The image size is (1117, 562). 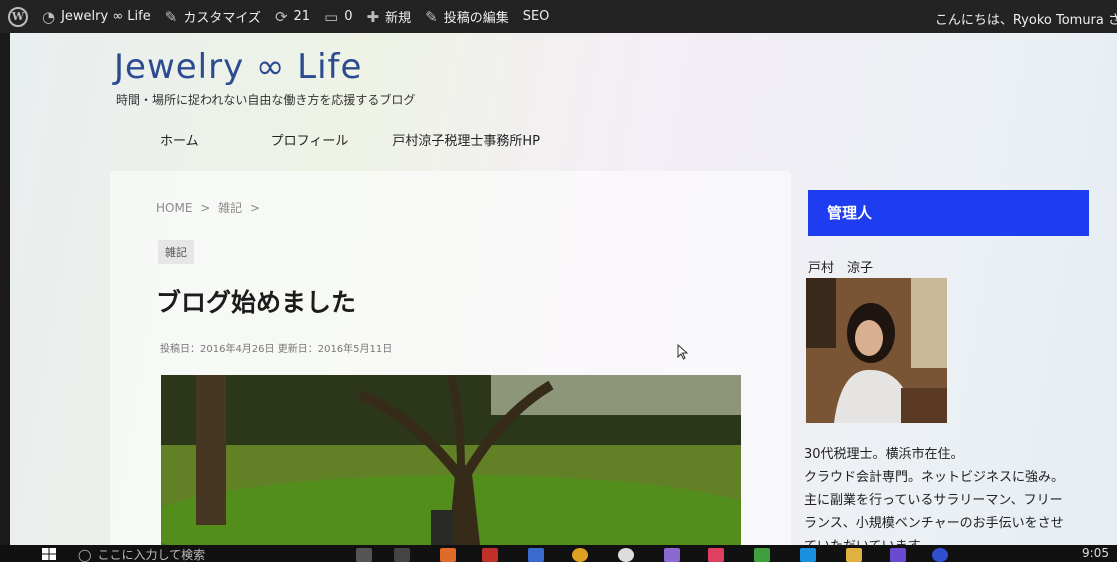 What do you see at coordinates (944, 540) in the screenshot?
I see `bio-line: ていただいています。` at bounding box center [944, 540].